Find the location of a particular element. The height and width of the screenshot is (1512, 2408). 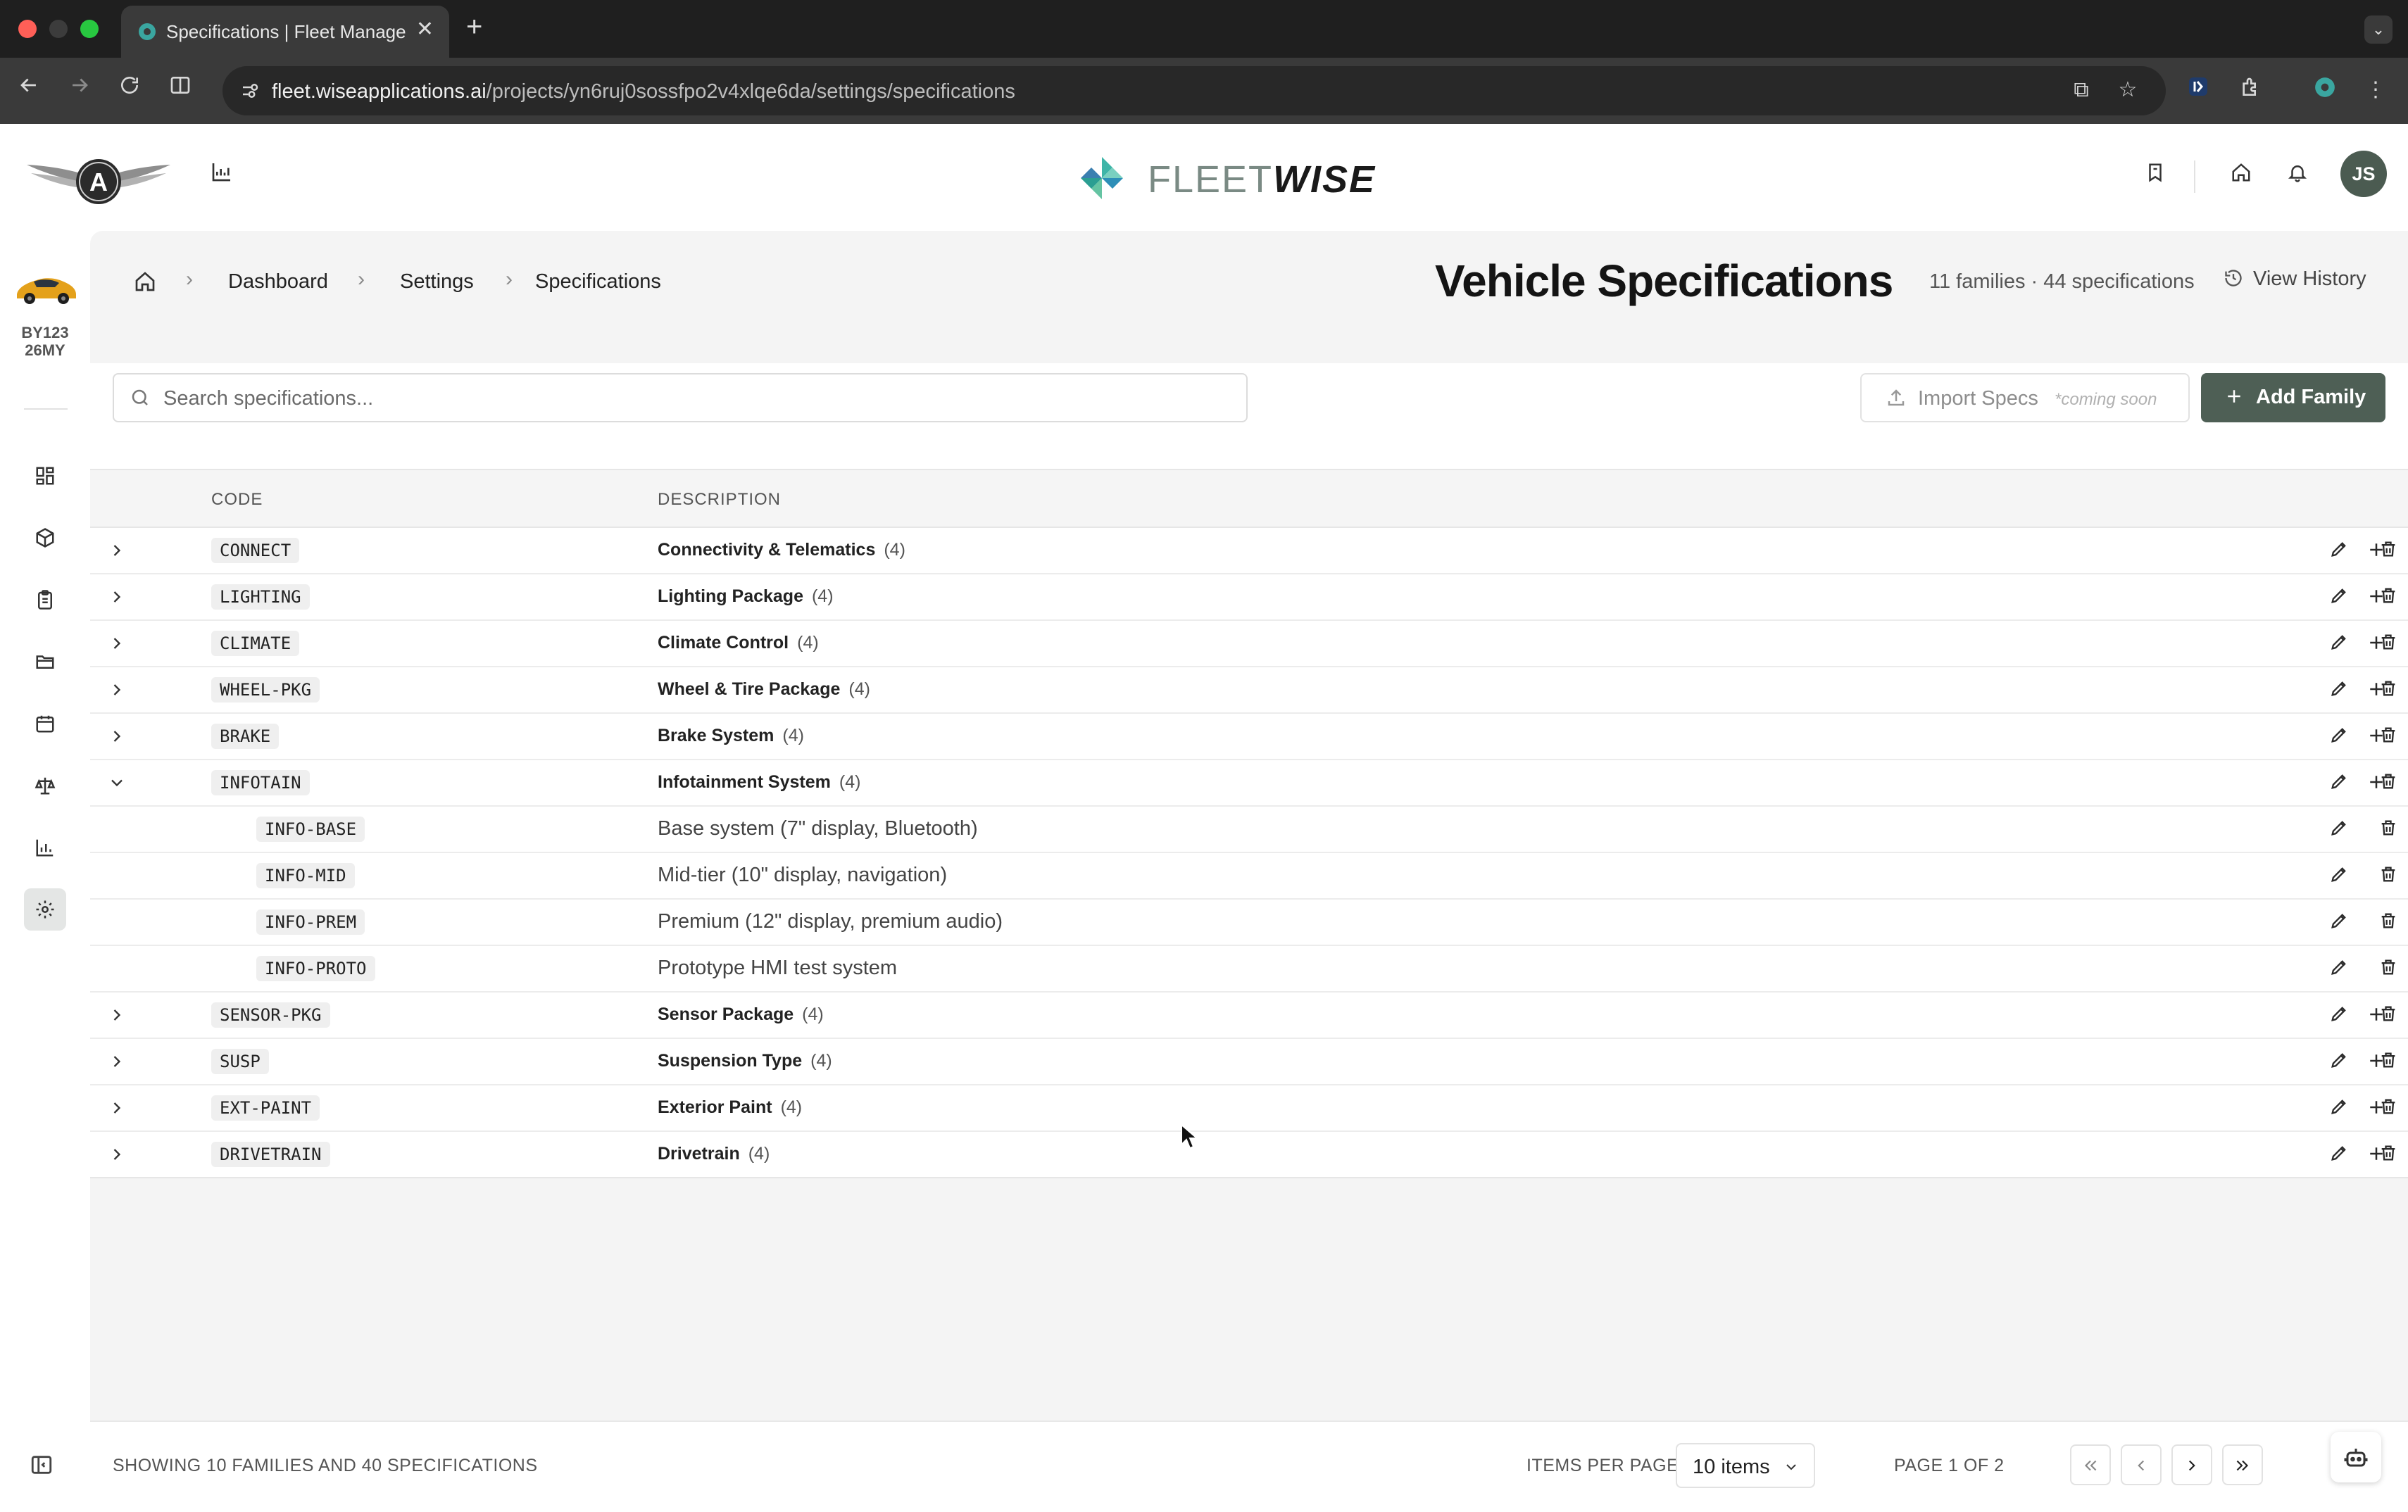

breadcrumb-home-icon is located at coordinates (145, 283).